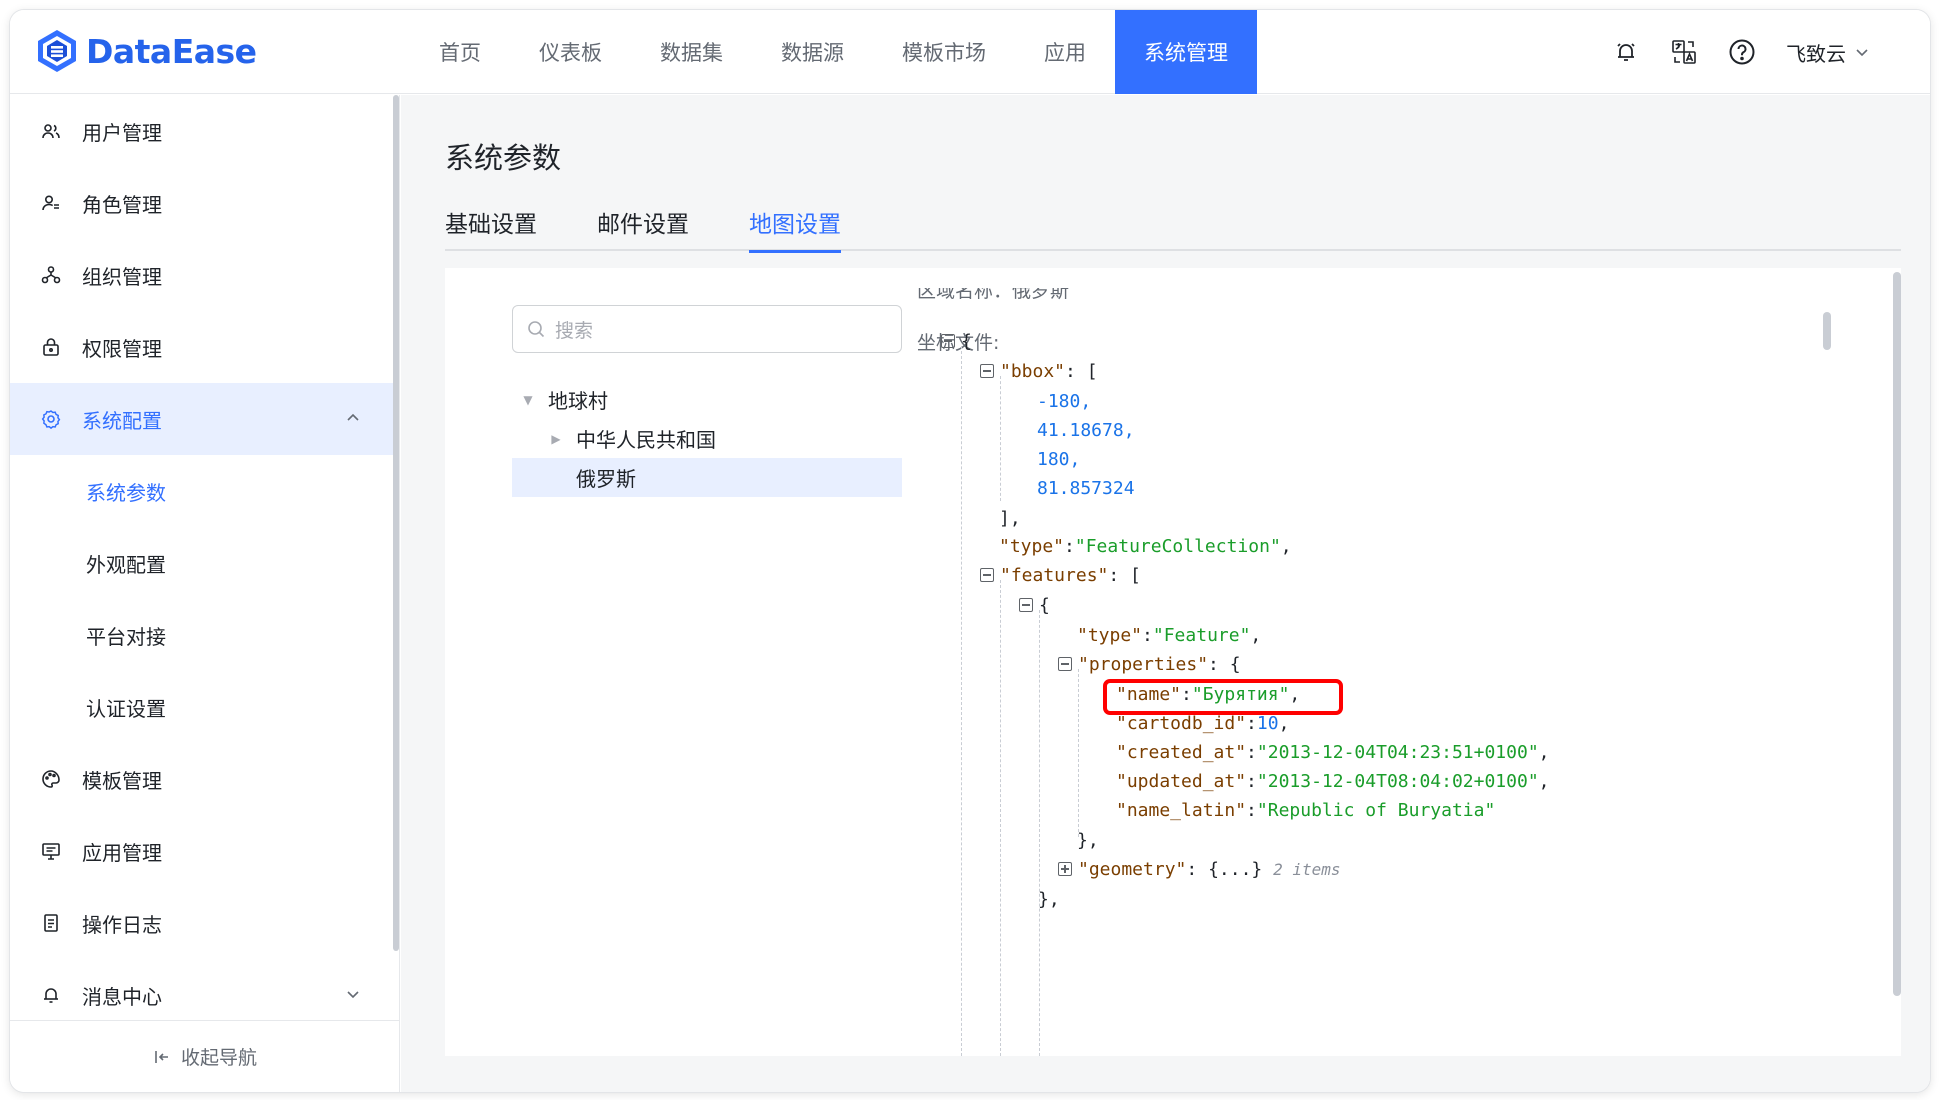 This screenshot has width=1940, height=1100. I want to click on user-menu: 飞致云, so click(1828, 52).